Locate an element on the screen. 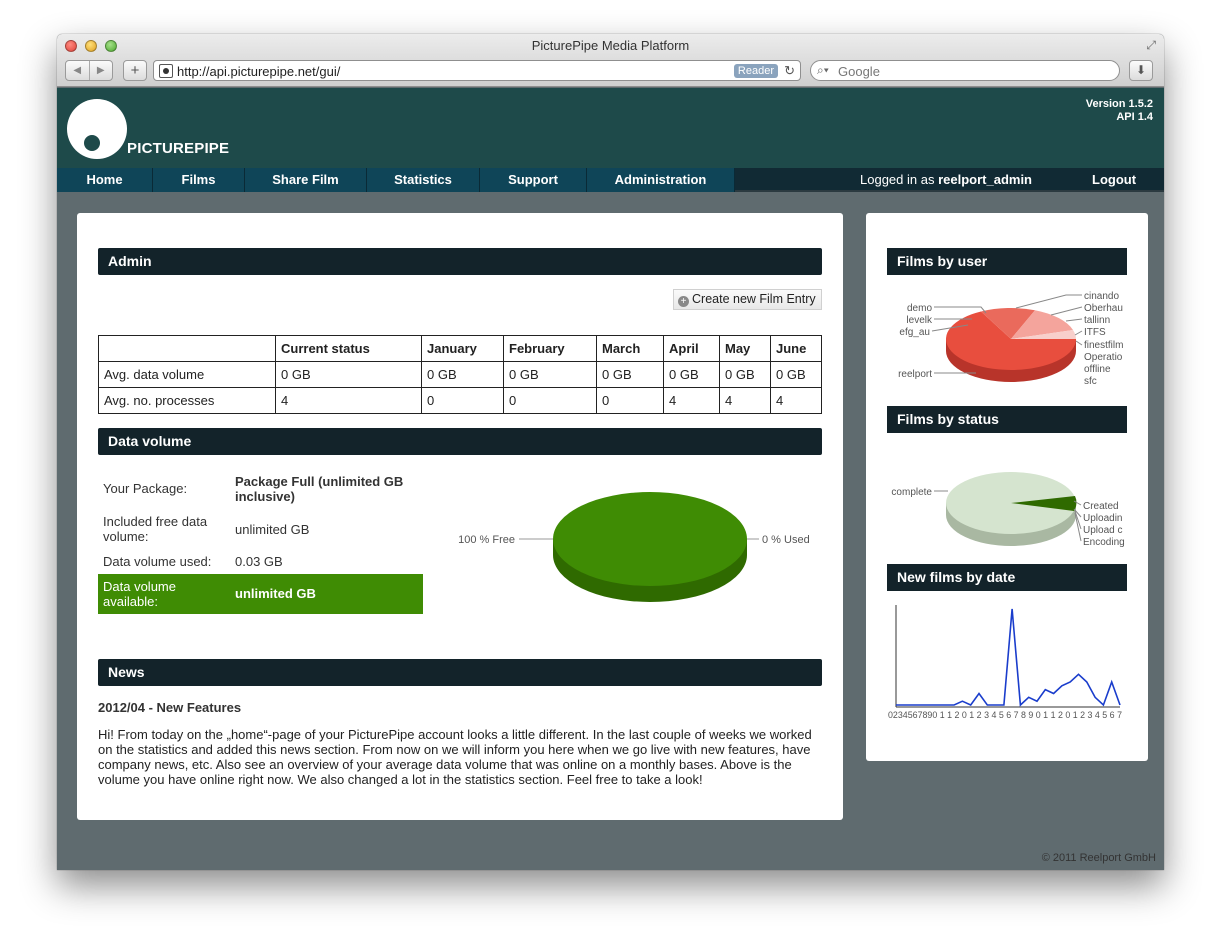 The height and width of the screenshot is (948, 1220). add-bookmark-button: + is located at coordinates (135, 70).